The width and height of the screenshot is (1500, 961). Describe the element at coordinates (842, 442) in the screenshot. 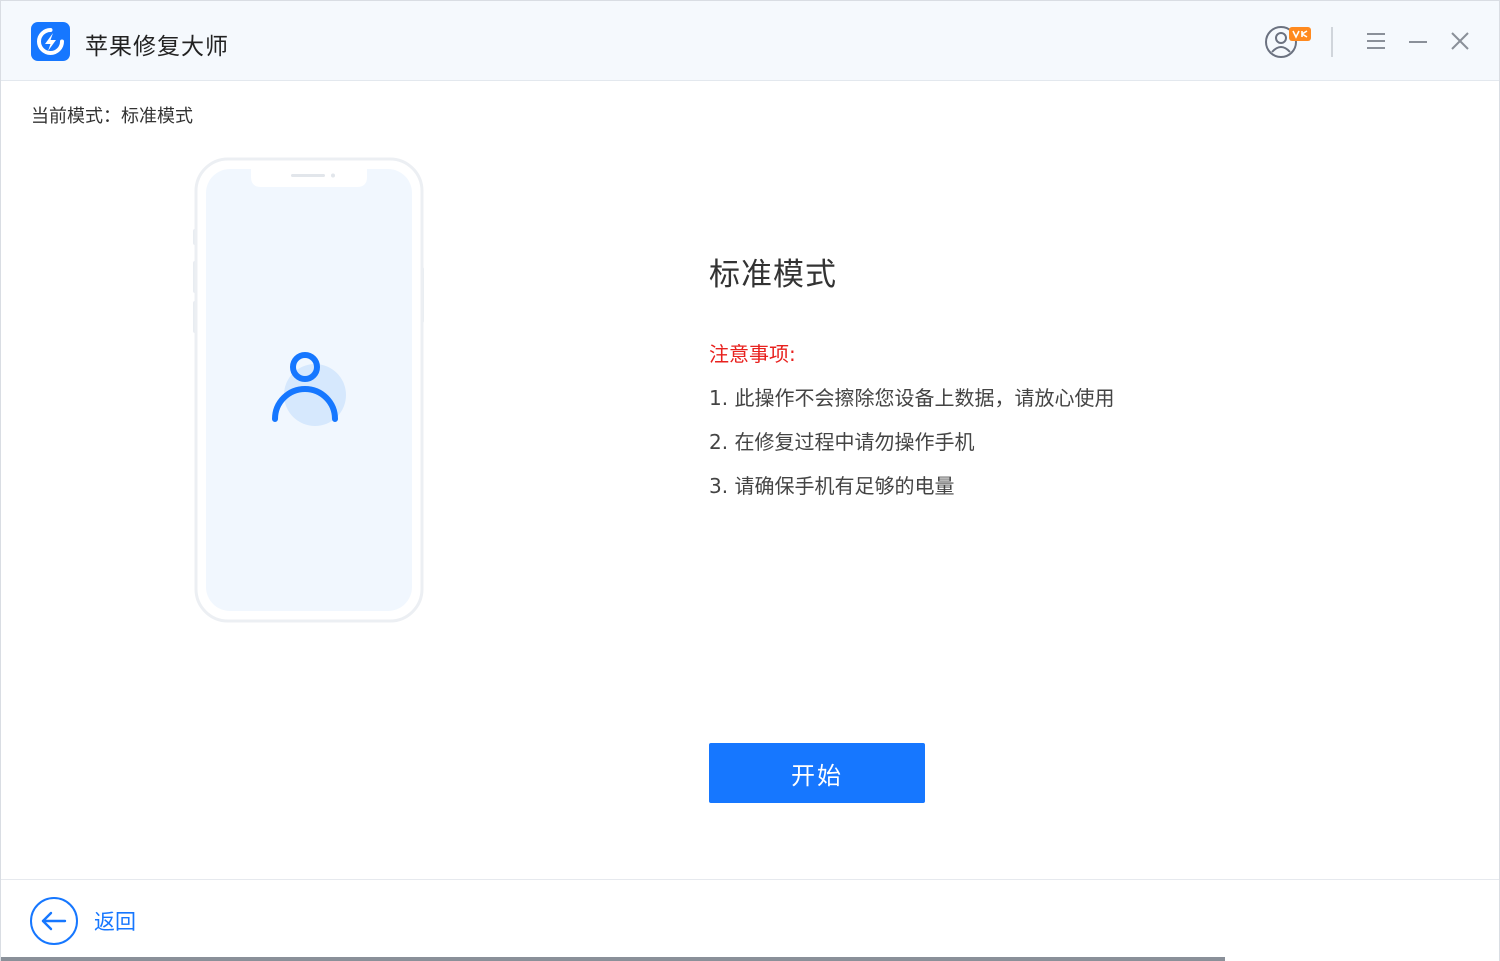

I see `list-item: 2. 在修复过程中请勿操作手机` at that location.